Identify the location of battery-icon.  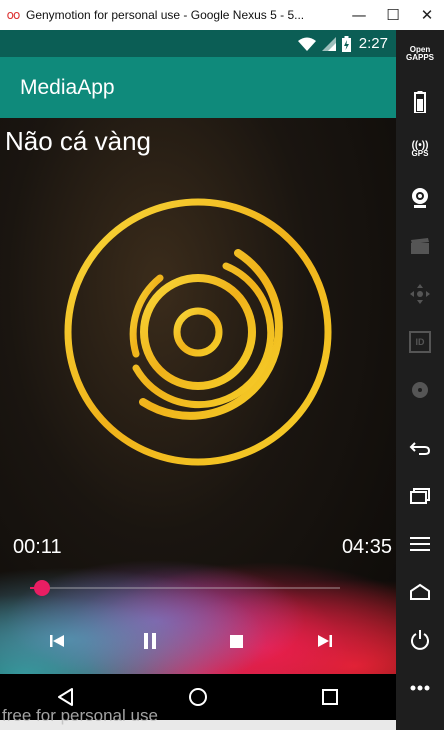
(420, 102).